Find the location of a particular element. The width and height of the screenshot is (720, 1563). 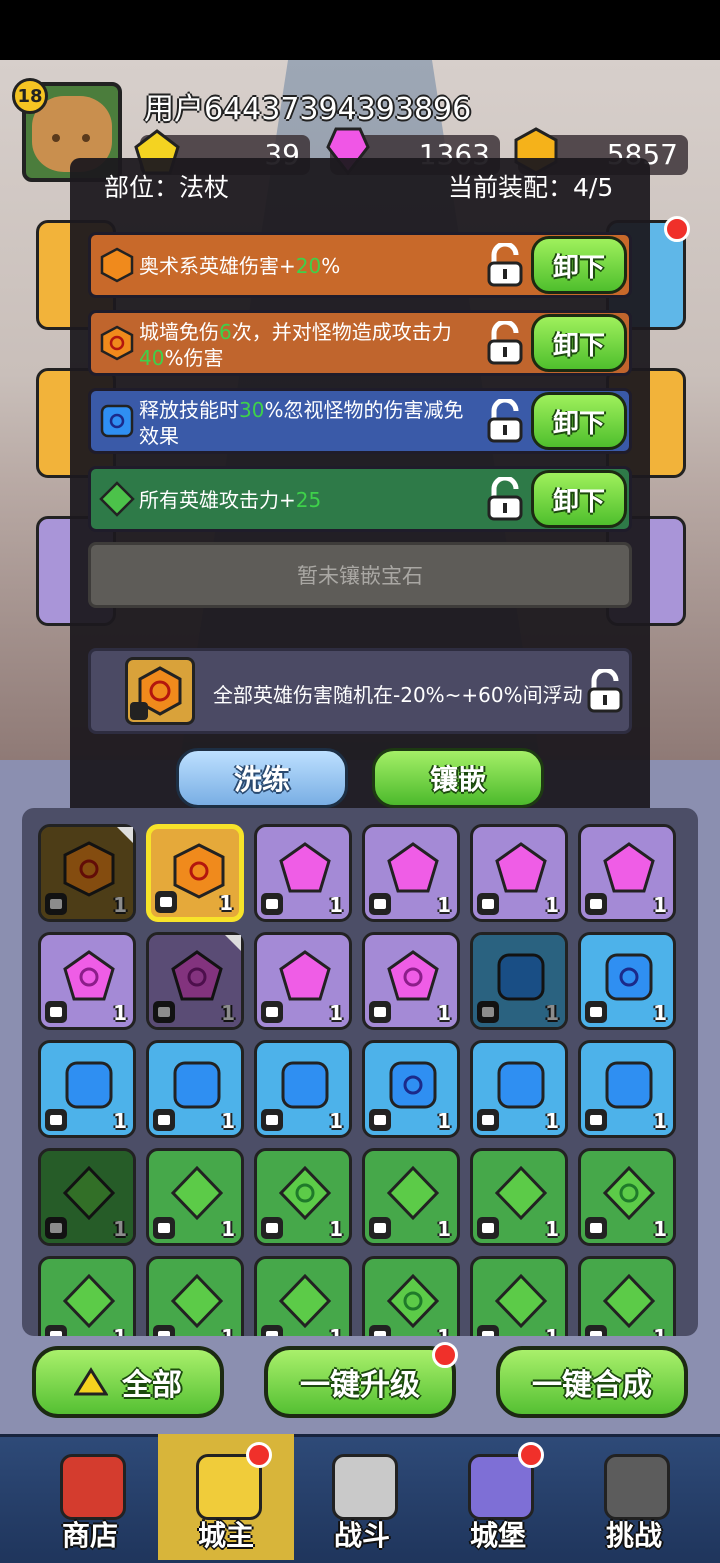

main-stone-slot is located at coordinates (160, 691).